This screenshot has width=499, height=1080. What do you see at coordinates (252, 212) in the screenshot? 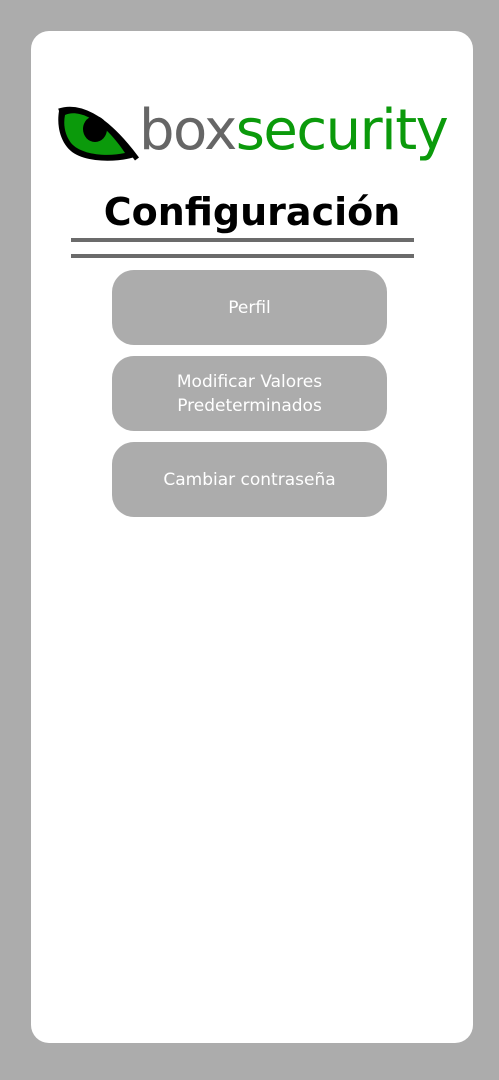
I see `page-title: Configuración` at bounding box center [252, 212].